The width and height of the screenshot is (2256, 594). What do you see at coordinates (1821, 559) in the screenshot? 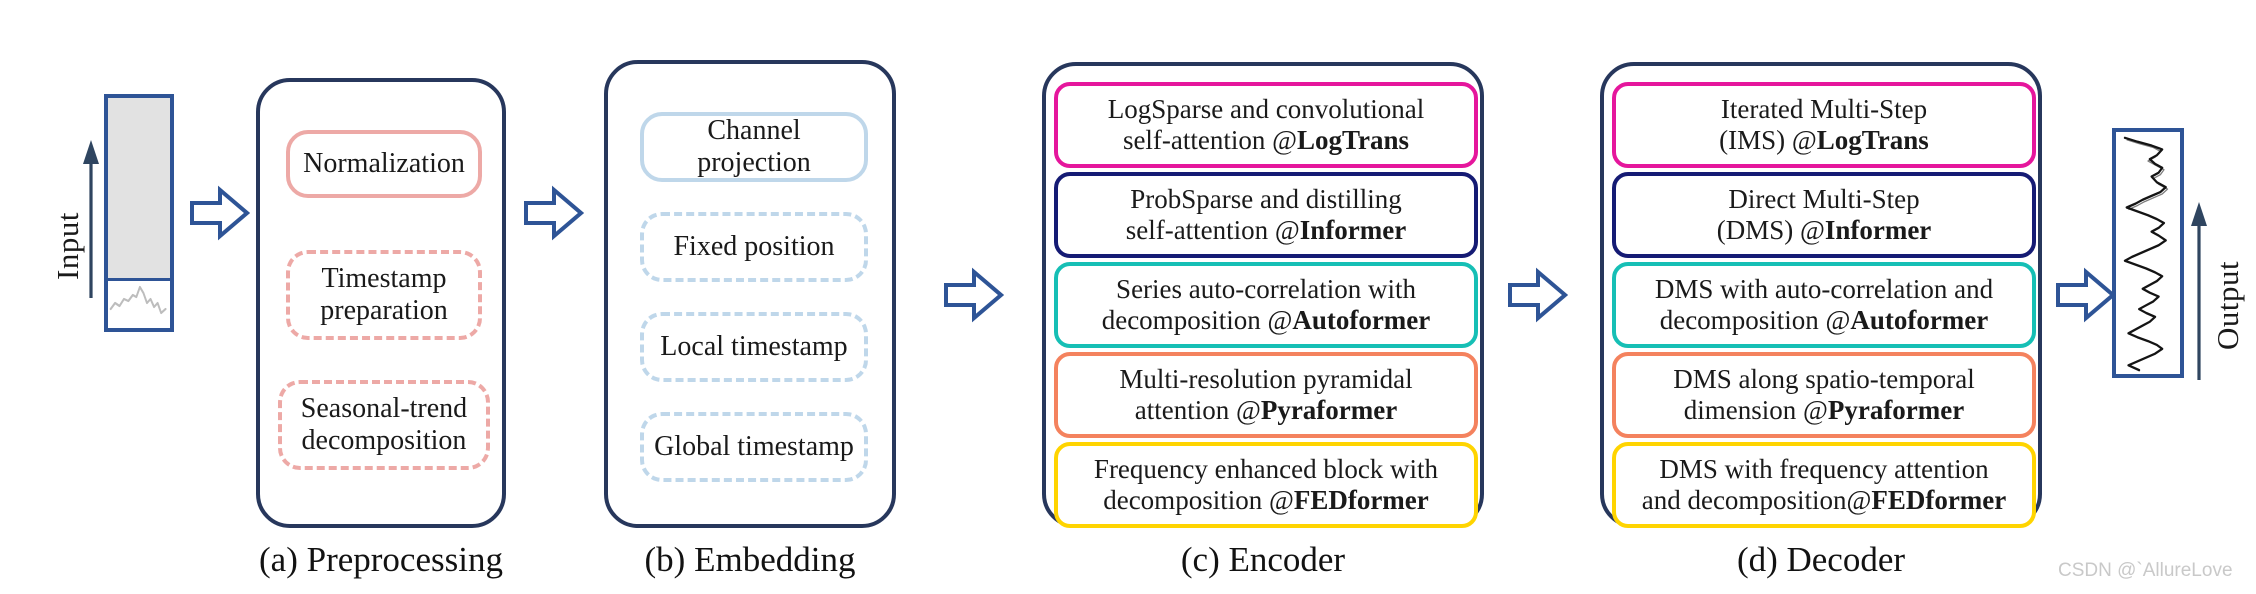
I see `caption-decoder: (d) Decoder` at bounding box center [1821, 559].